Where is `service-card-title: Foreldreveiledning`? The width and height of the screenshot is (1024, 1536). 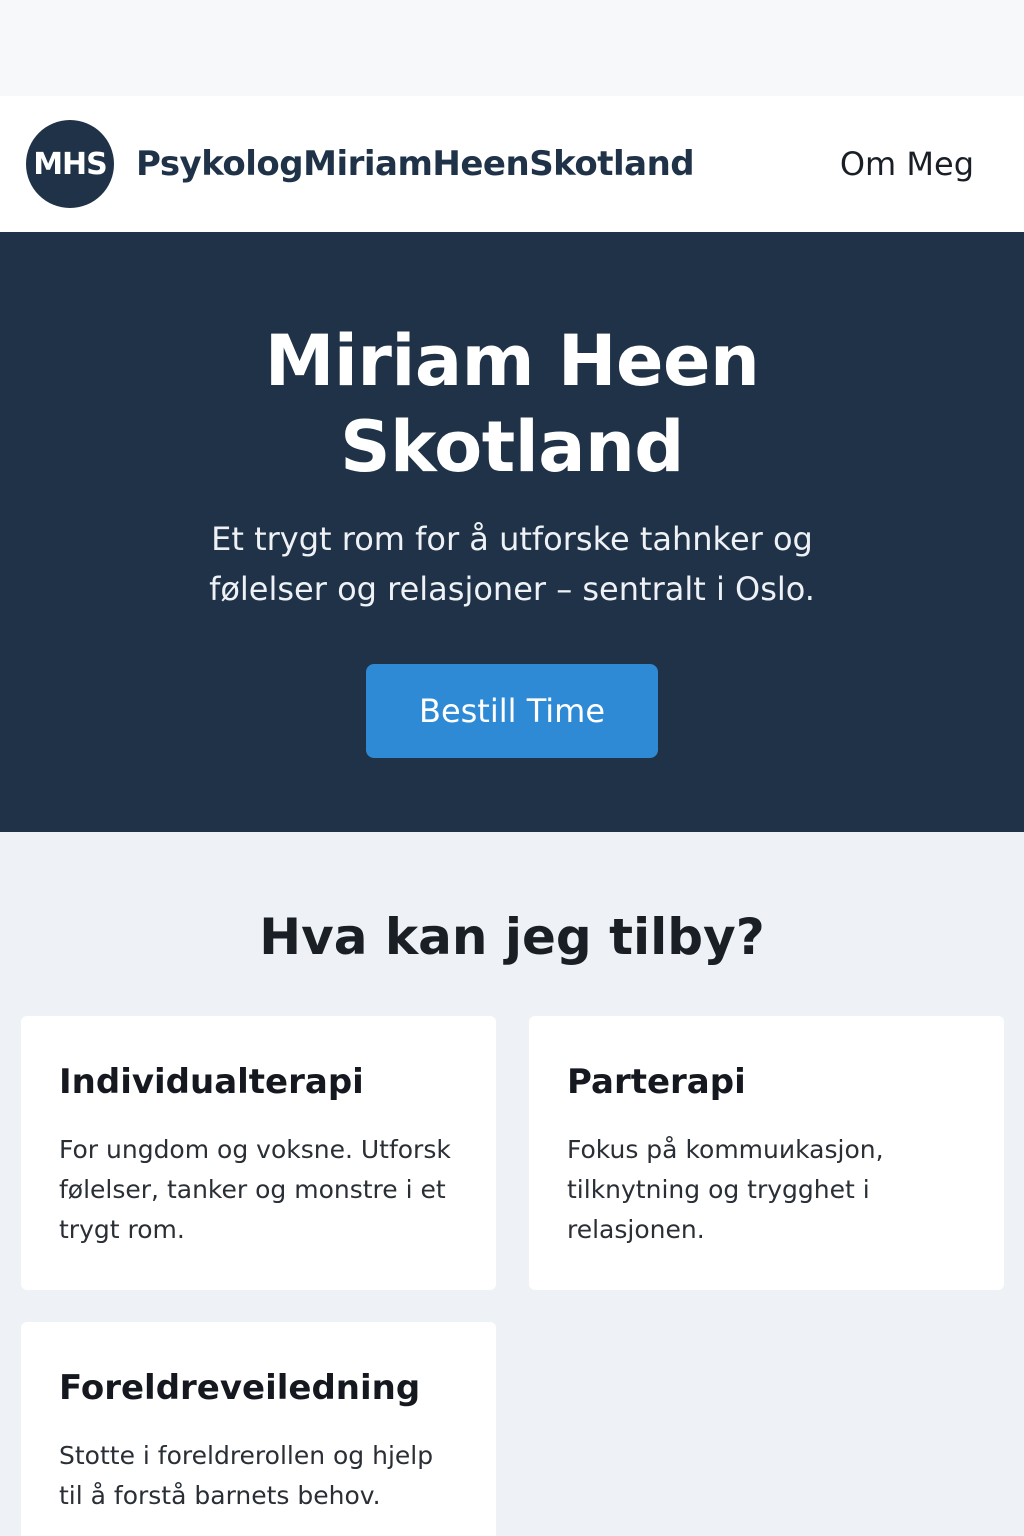 service-card-title: Foreldreveiledning is located at coordinates (240, 1388).